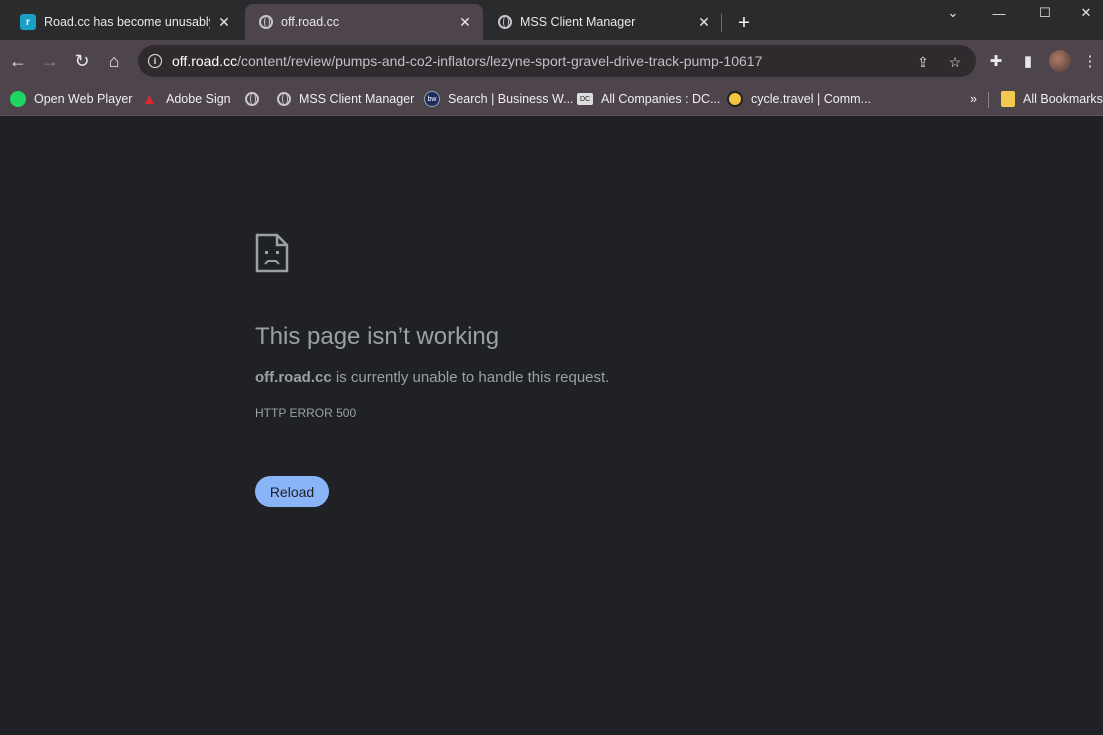 This screenshot has width=1103, height=735. What do you see at coordinates (149, 99) in the screenshot?
I see `adobe-icon: ▲` at bounding box center [149, 99].